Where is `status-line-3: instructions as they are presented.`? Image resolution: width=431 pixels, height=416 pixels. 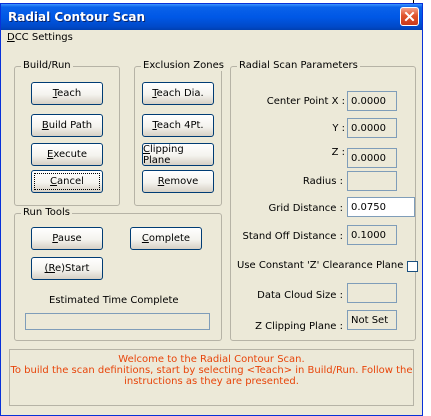 status-line-3: instructions as they are presented. is located at coordinates (211, 381).